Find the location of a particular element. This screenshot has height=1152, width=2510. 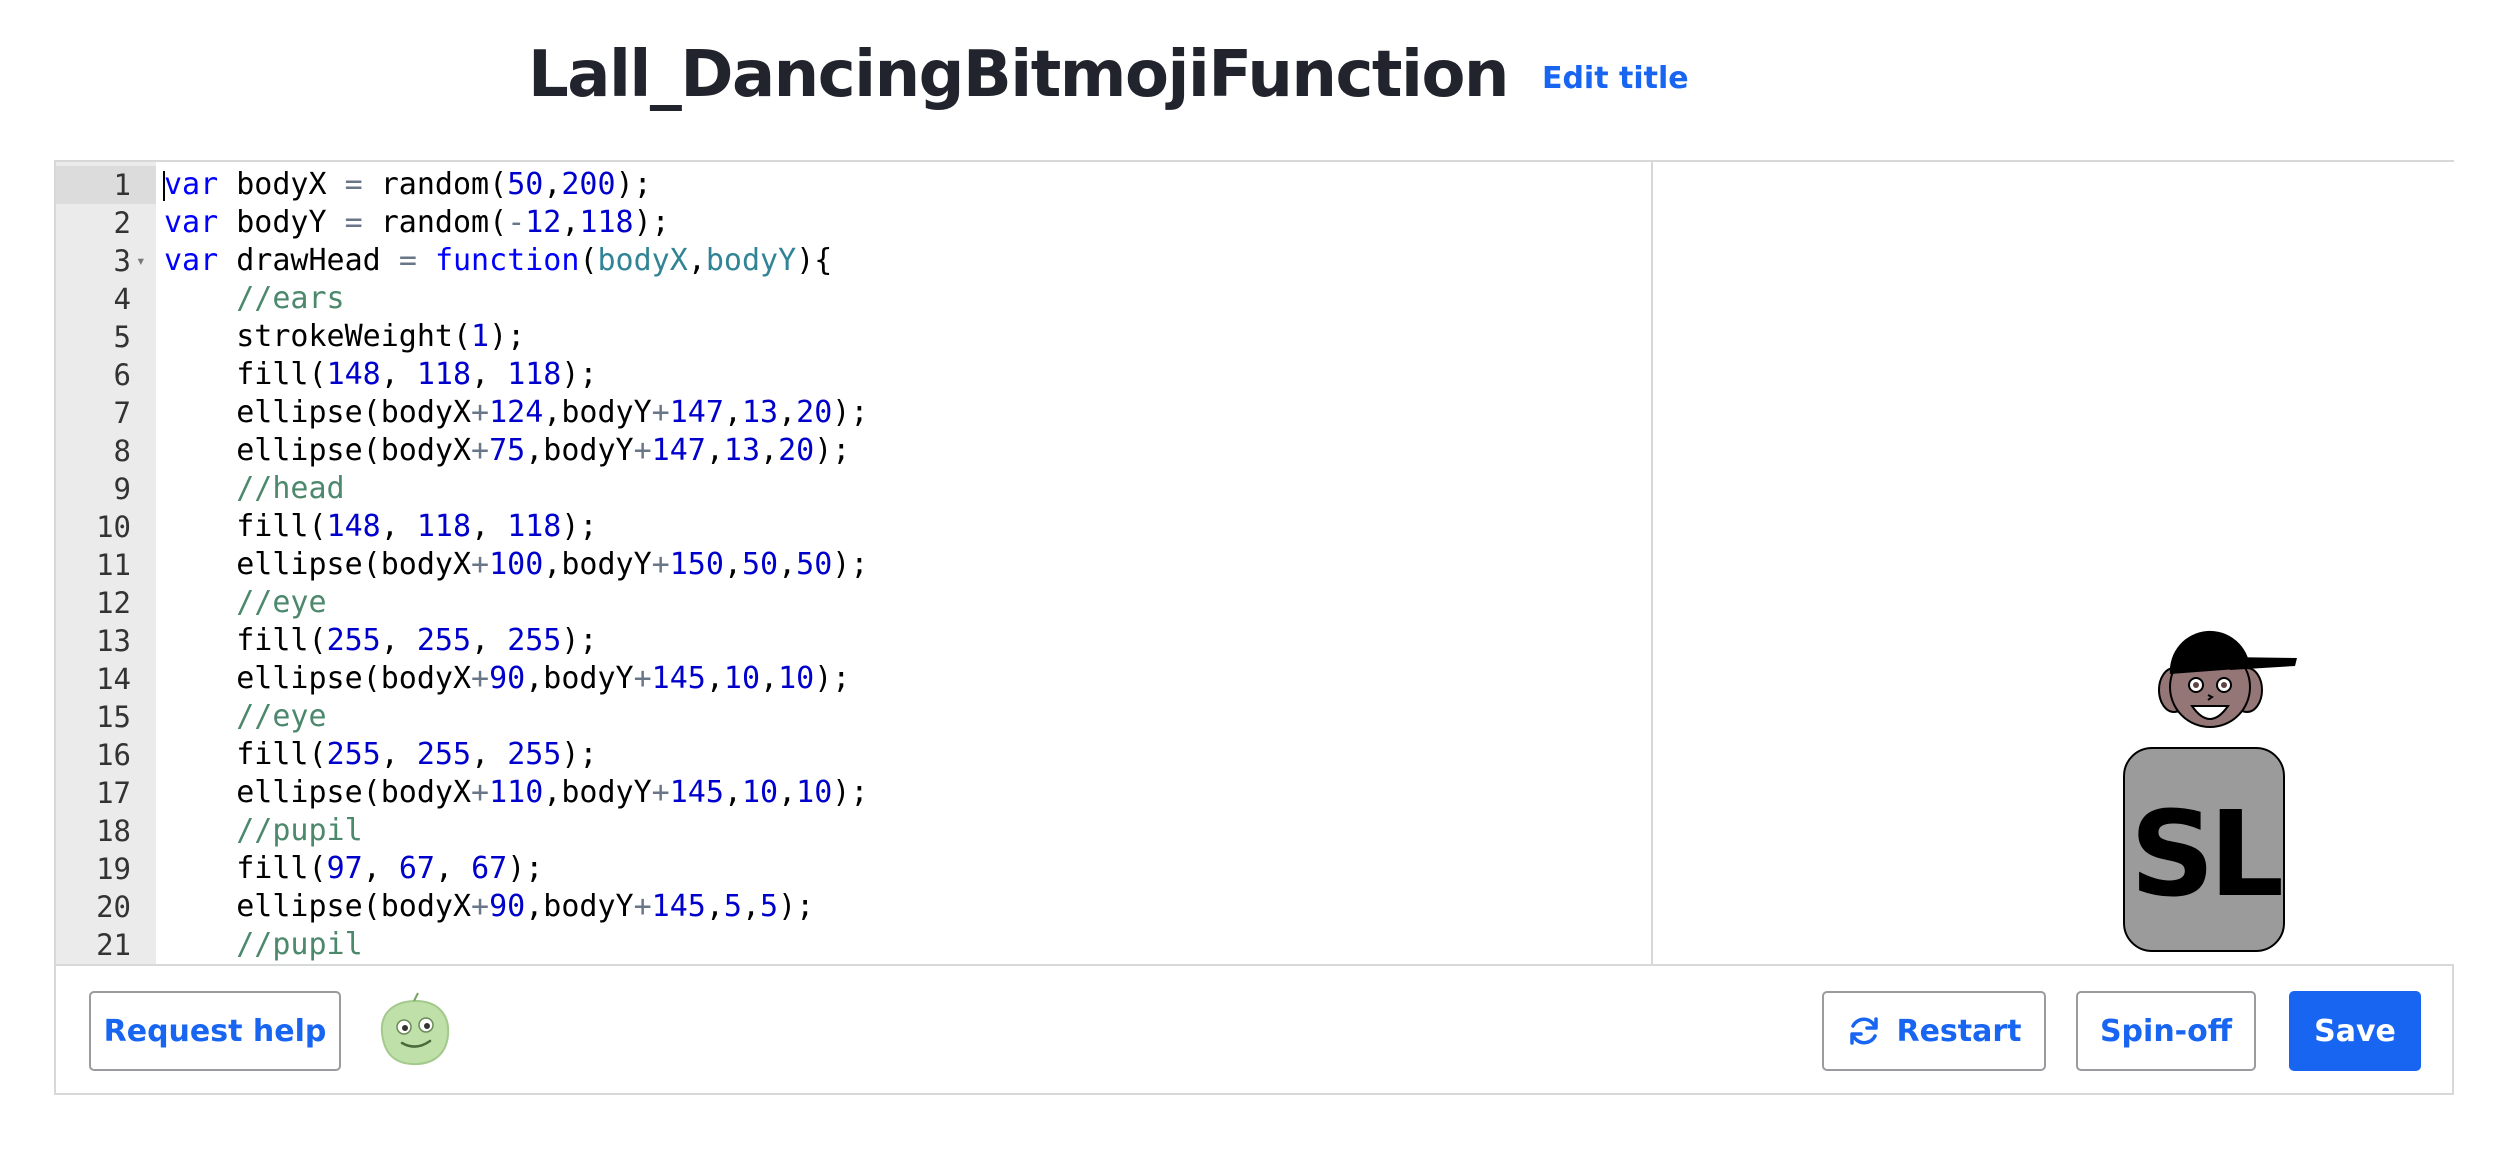

right-pupil is located at coordinates (2224, 685).